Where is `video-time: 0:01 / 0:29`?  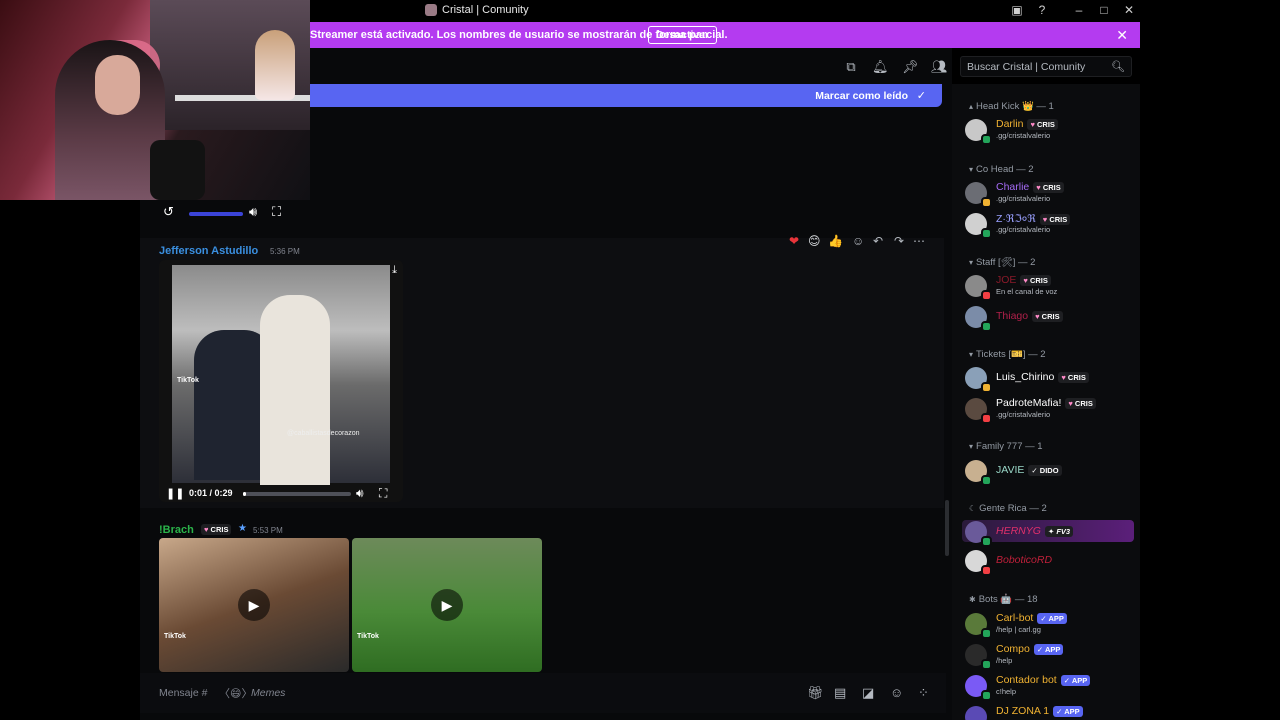
video-time: 0:01 / 0:29 is located at coordinates (211, 493).